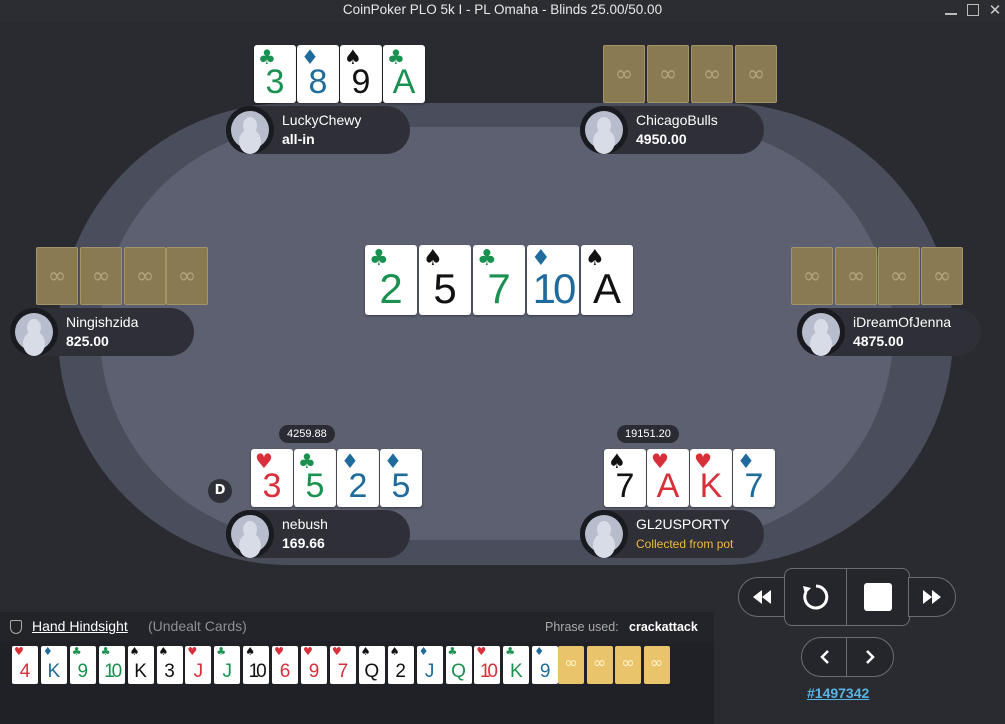 Image resolution: width=1005 pixels, height=724 pixels. What do you see at coordinates (372, 671) in the screenshot?
I see `card-rank: Q` at bounding box center [372, 671].